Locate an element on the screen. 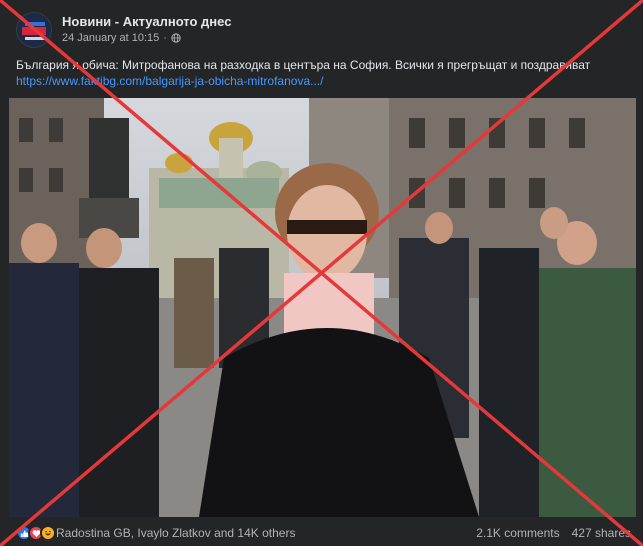 The image size is (643, 546). page-name: Новини - Актуалното днес is located at coordinates (146, 22).